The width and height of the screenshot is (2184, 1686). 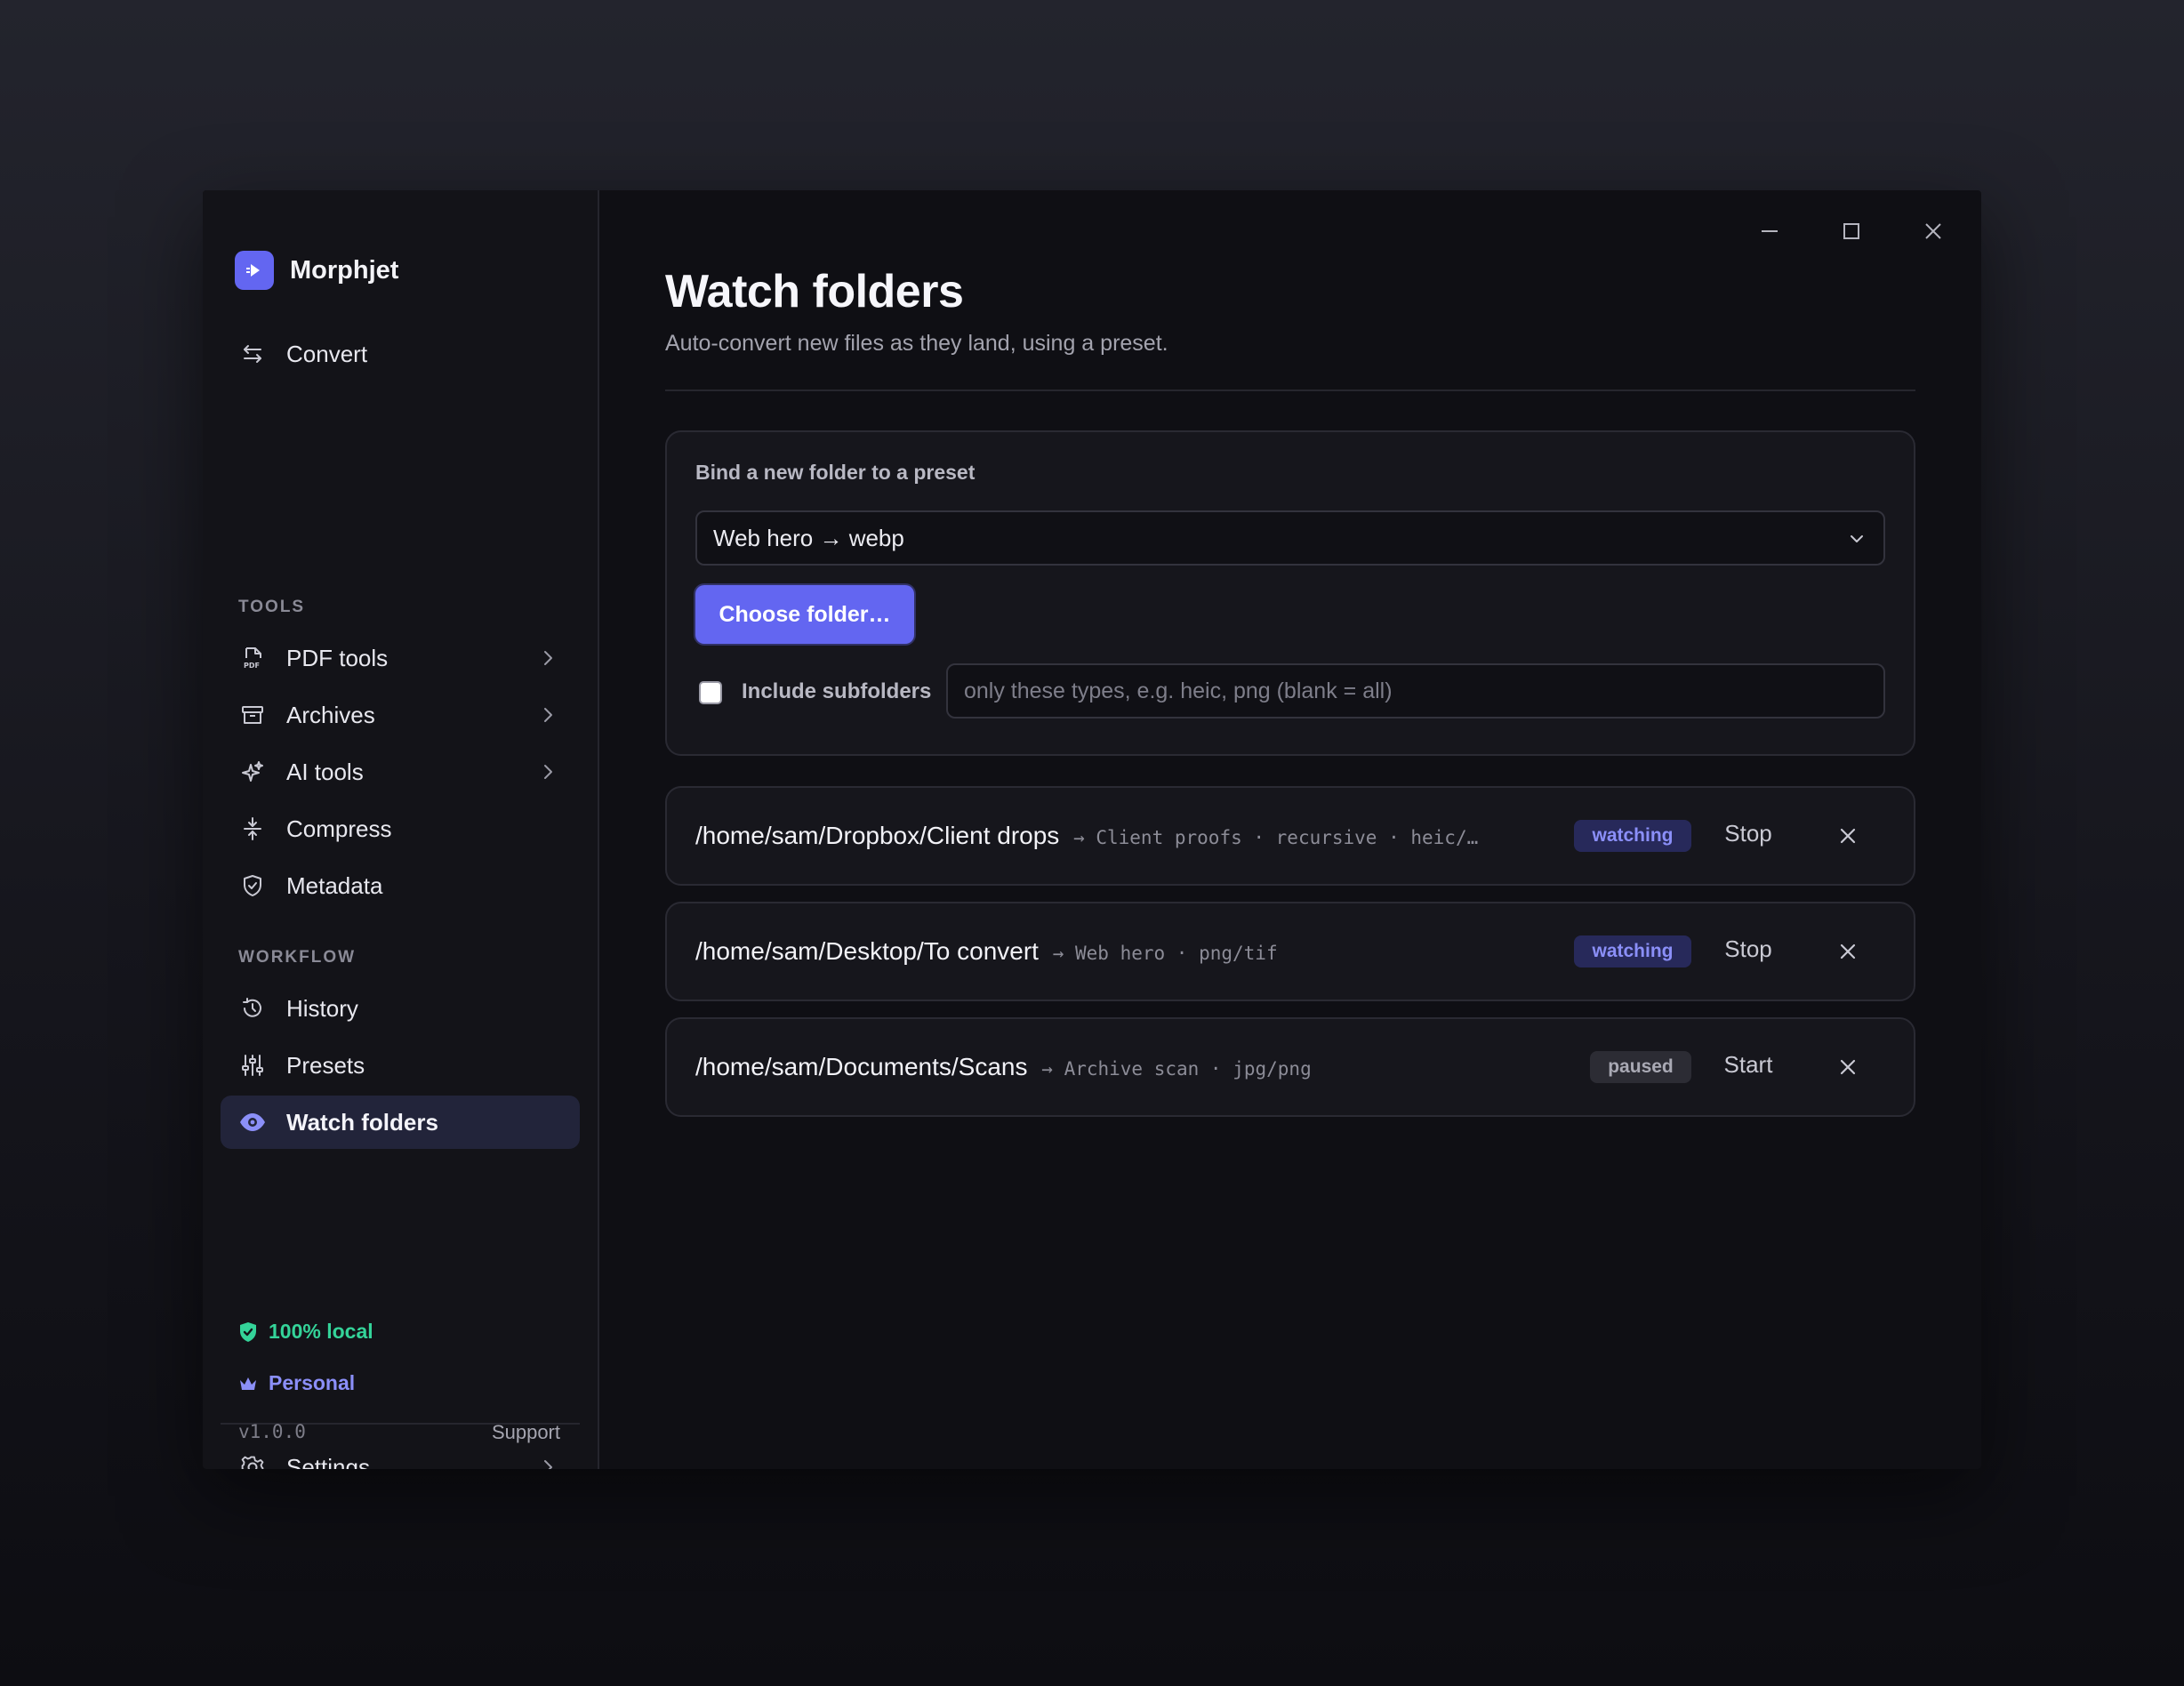 What do you see at coordinates (252, 658) in the screenshot?
I see `pdf-file-icon: PDF` at bounding box center [252, 658].